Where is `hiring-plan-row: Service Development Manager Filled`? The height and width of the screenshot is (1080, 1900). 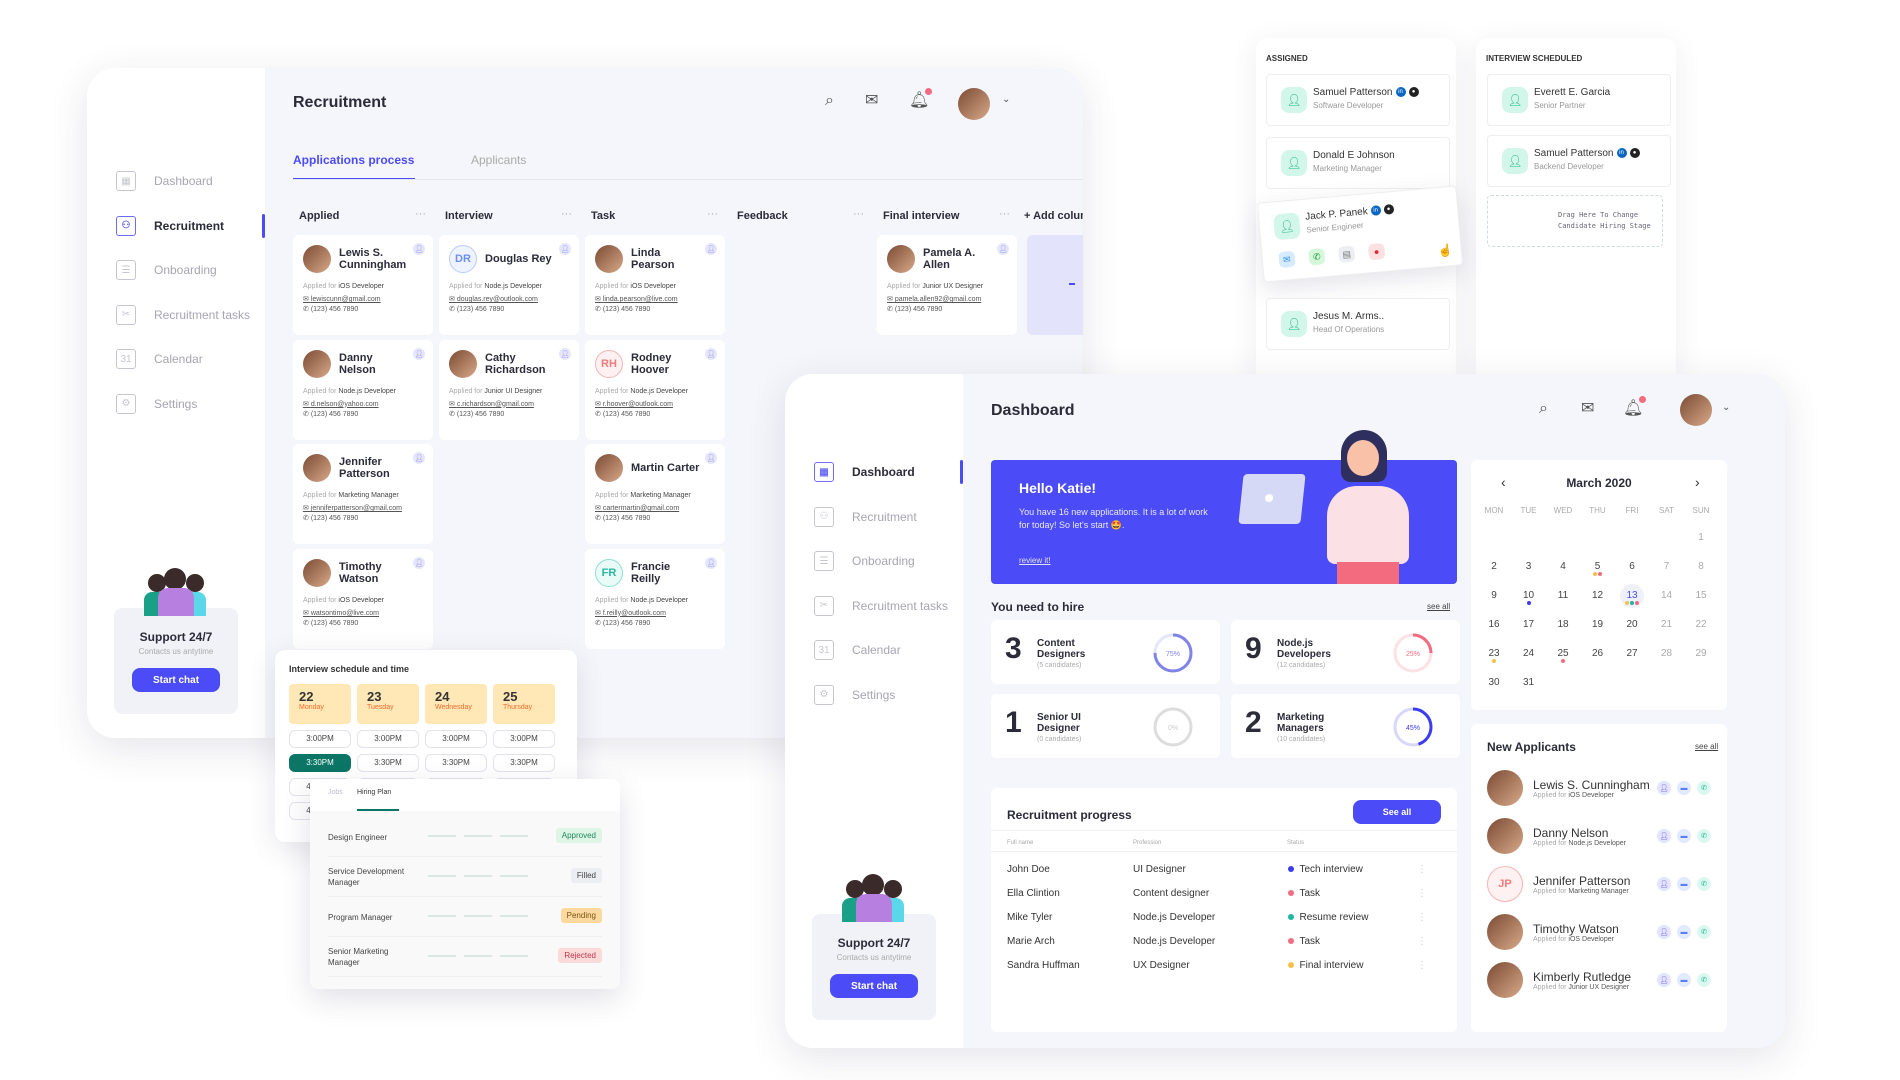
hiring-plan-row: Service Development Manager Filled is located at coordinates (465, 877).